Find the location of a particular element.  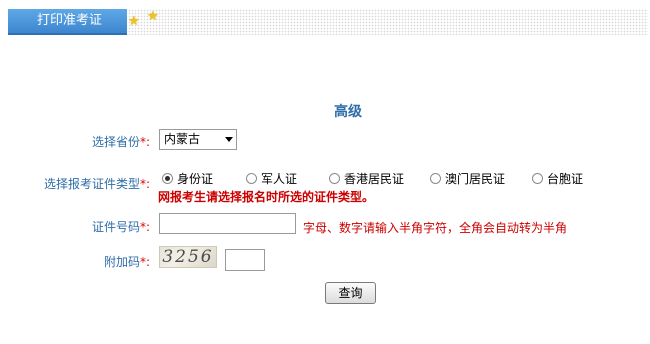

radio-option-hongkong-card: 香港居民证 is located at coordinates (366, 178).